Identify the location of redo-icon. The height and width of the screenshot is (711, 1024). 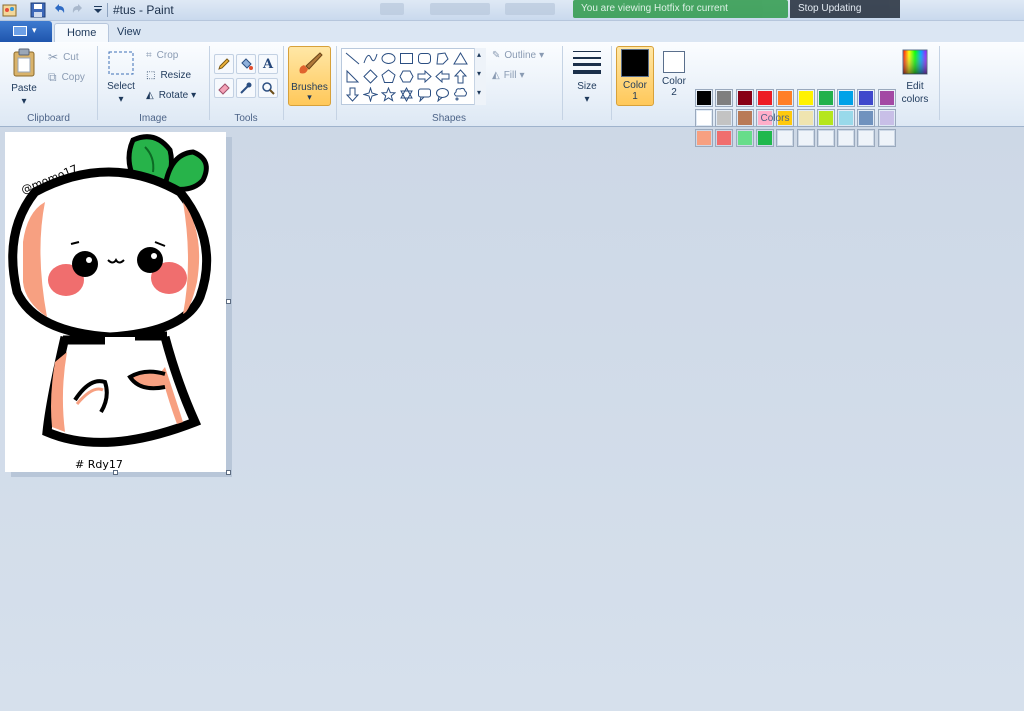
(78, 10).